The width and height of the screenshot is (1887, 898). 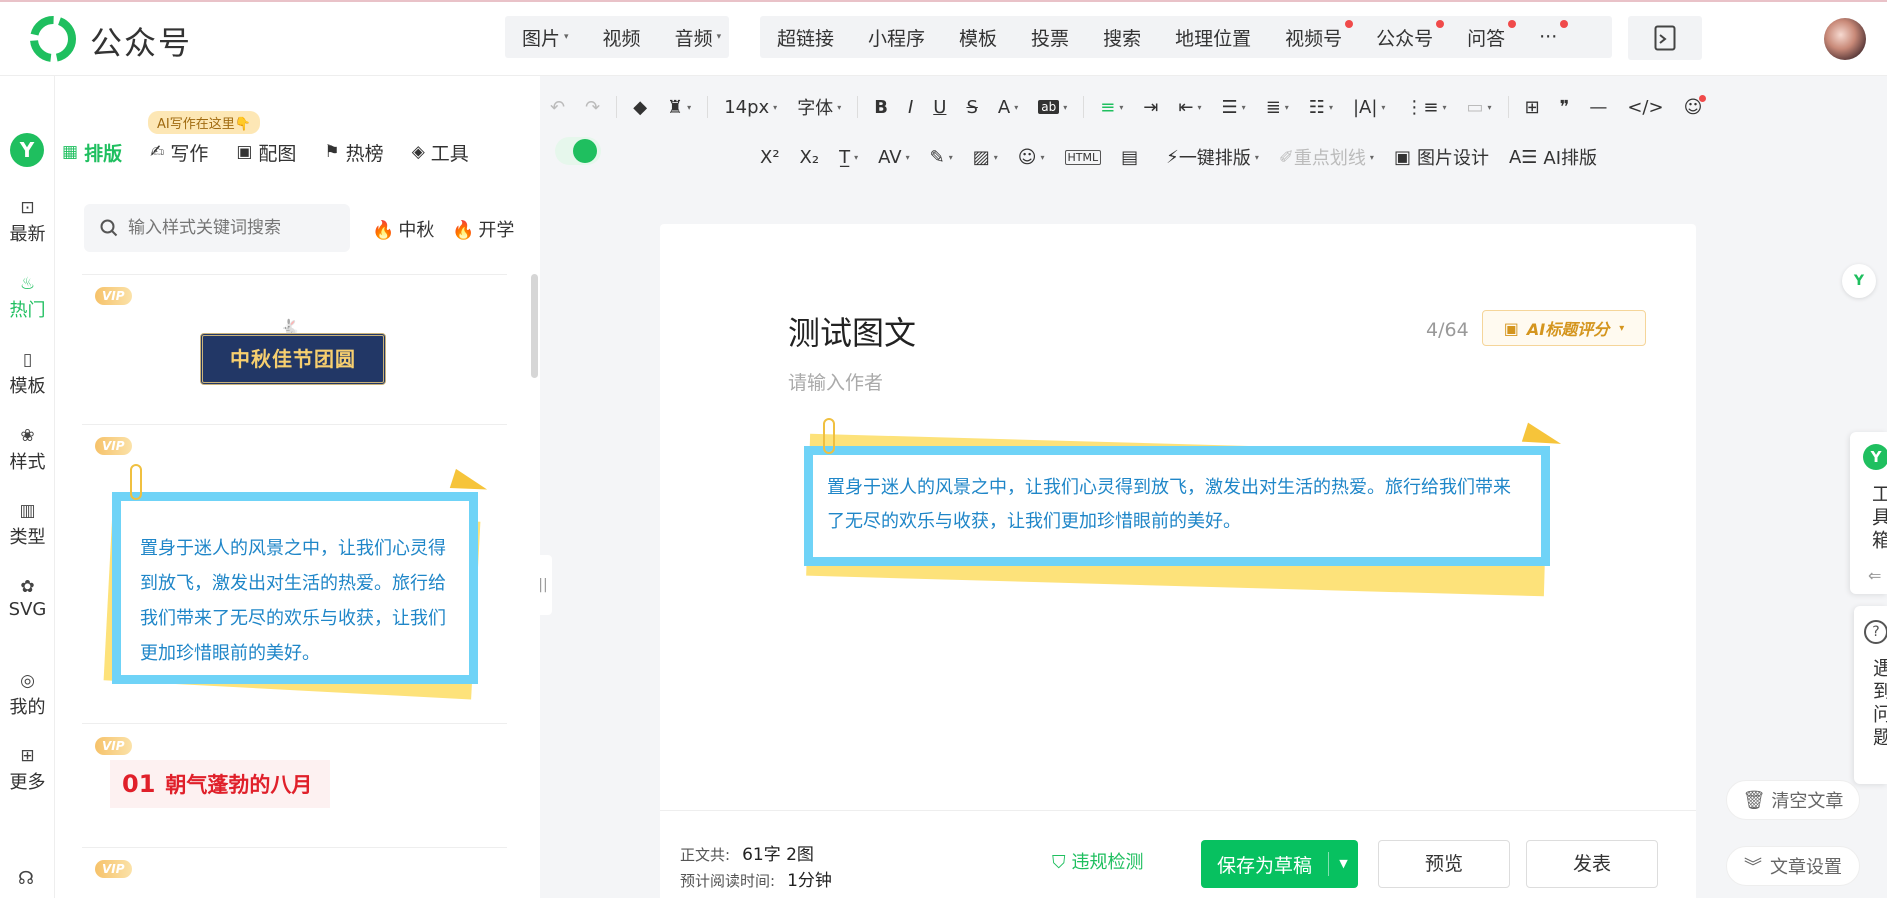 What do you see at coordinates (835, 381) in the screenshot?
I see `author-input: 请输入作者` at bounding box center [835, 381].